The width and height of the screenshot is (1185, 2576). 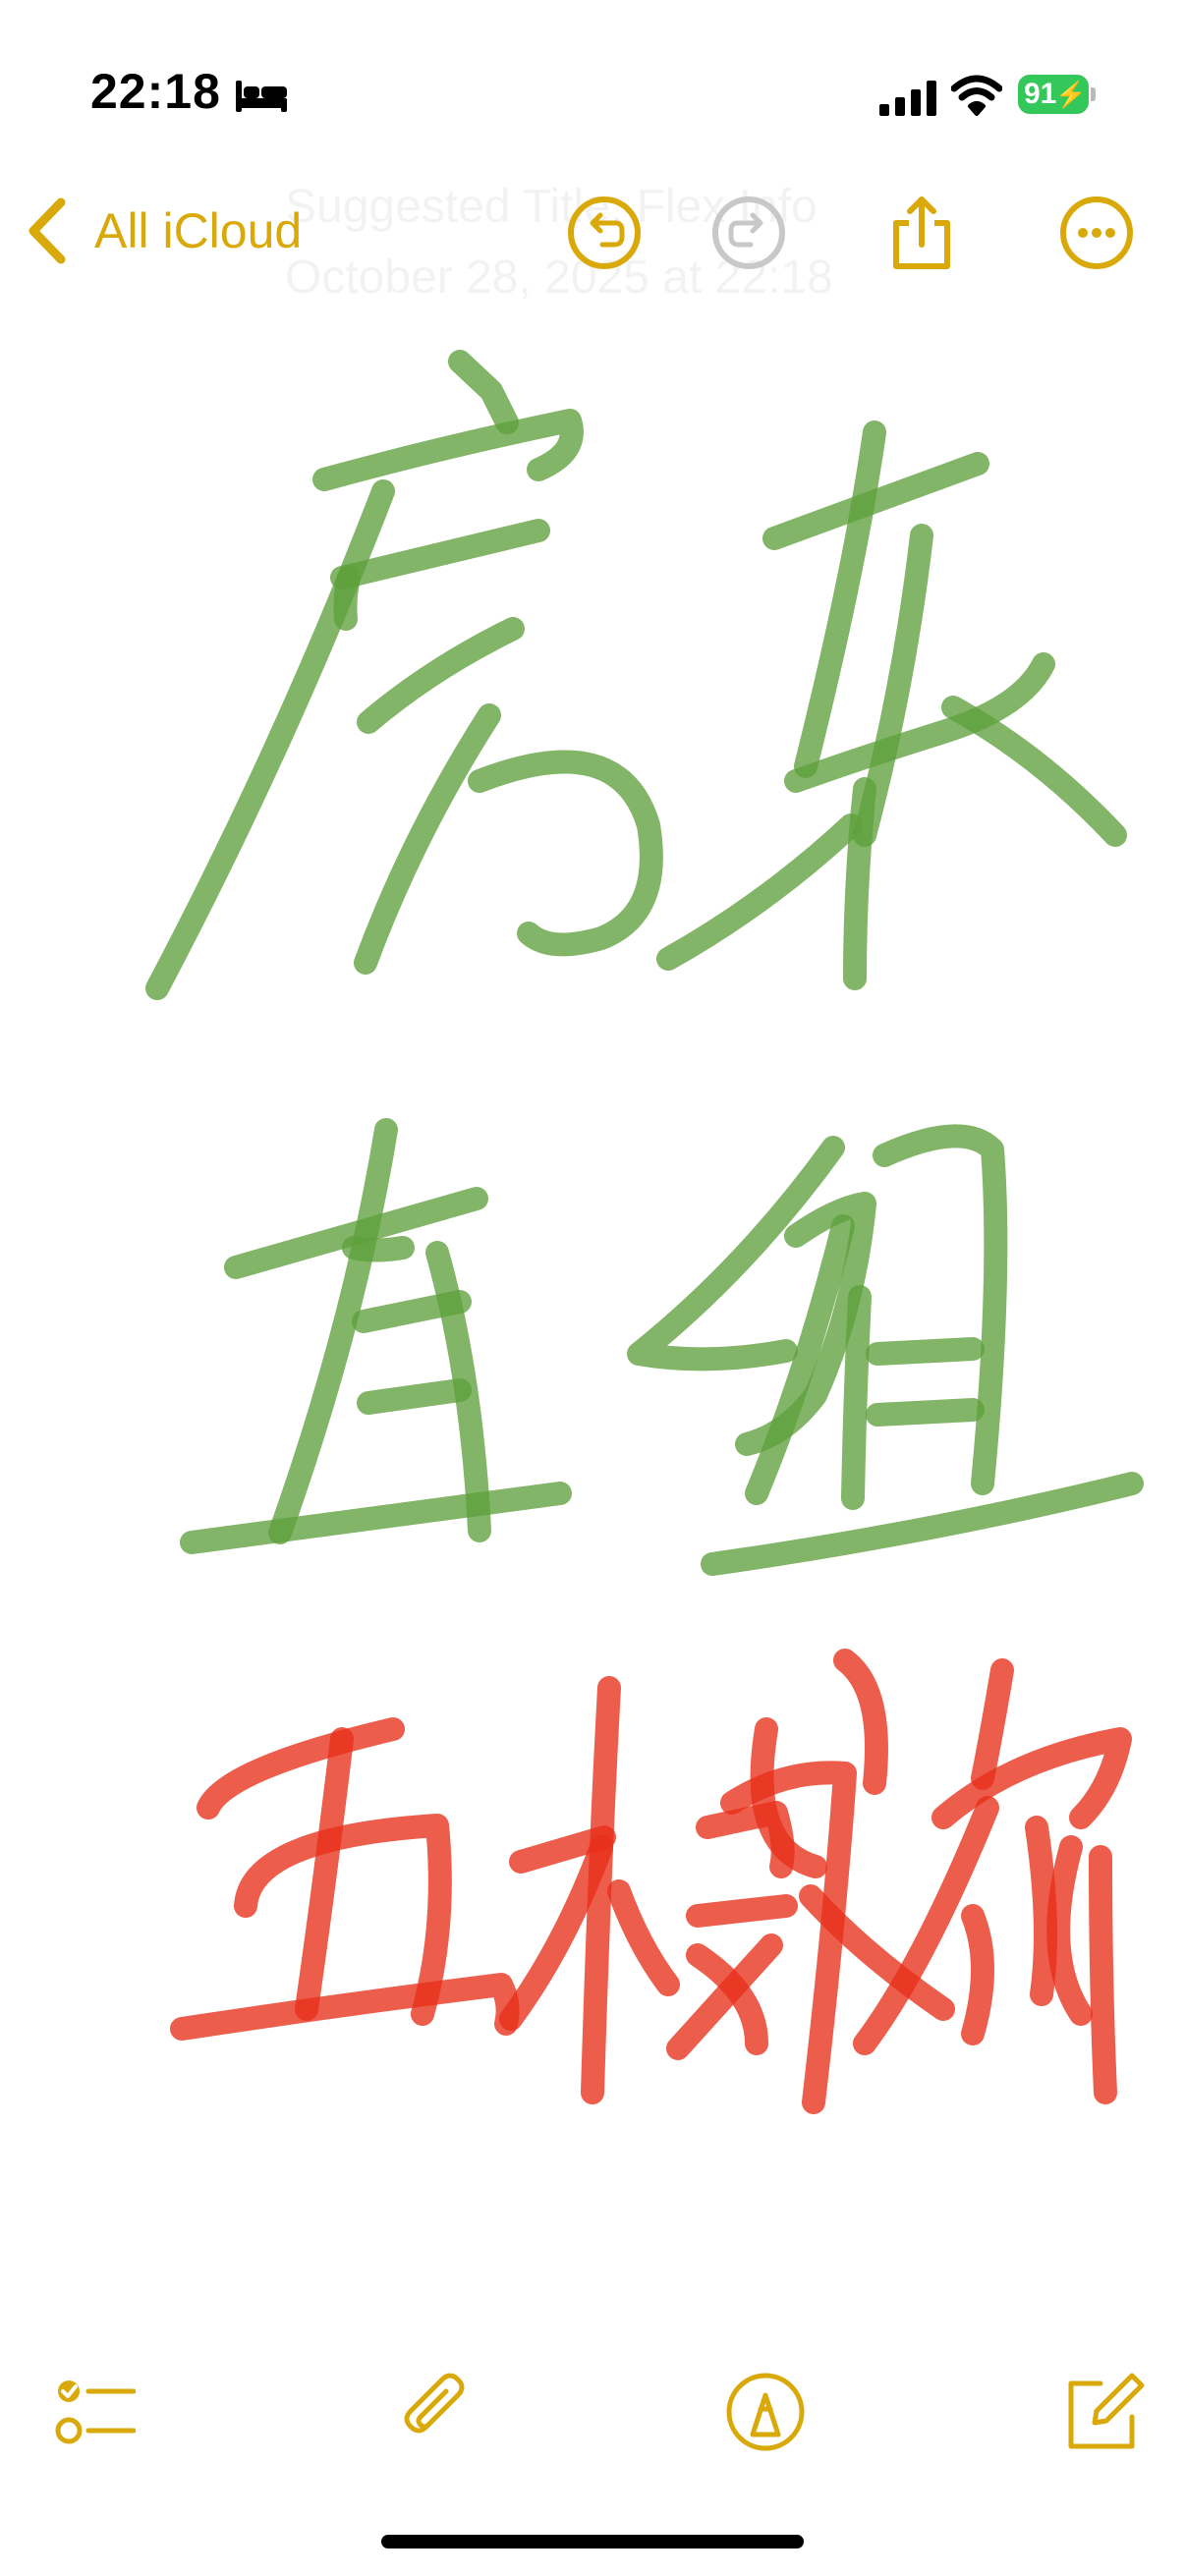 What do you see at coordinates (604, 233) in the screenshot?
I see `undo-icon` at bounding box center [604, 233].